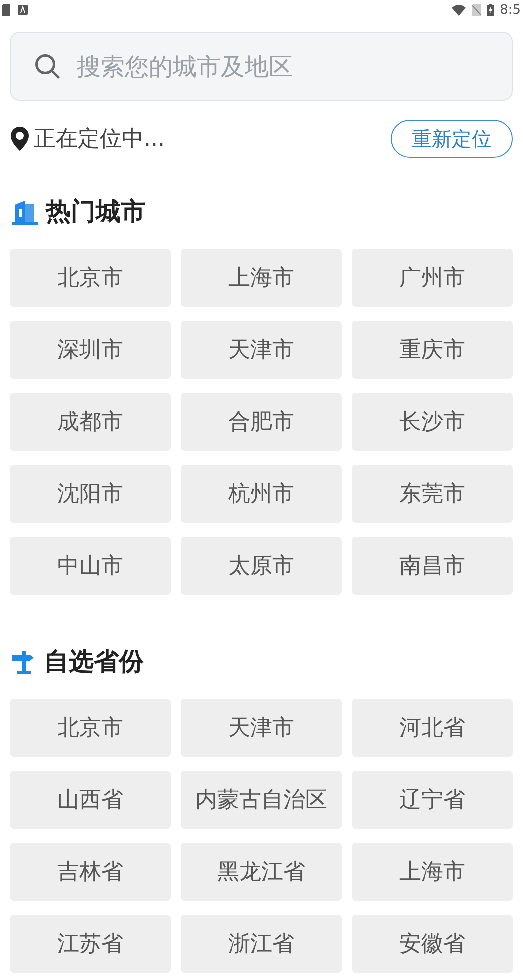  What do you see at coordinates (90, 944) in the screenshot?
I see `province-button: 江苏省` at bounding box center [90, 944].